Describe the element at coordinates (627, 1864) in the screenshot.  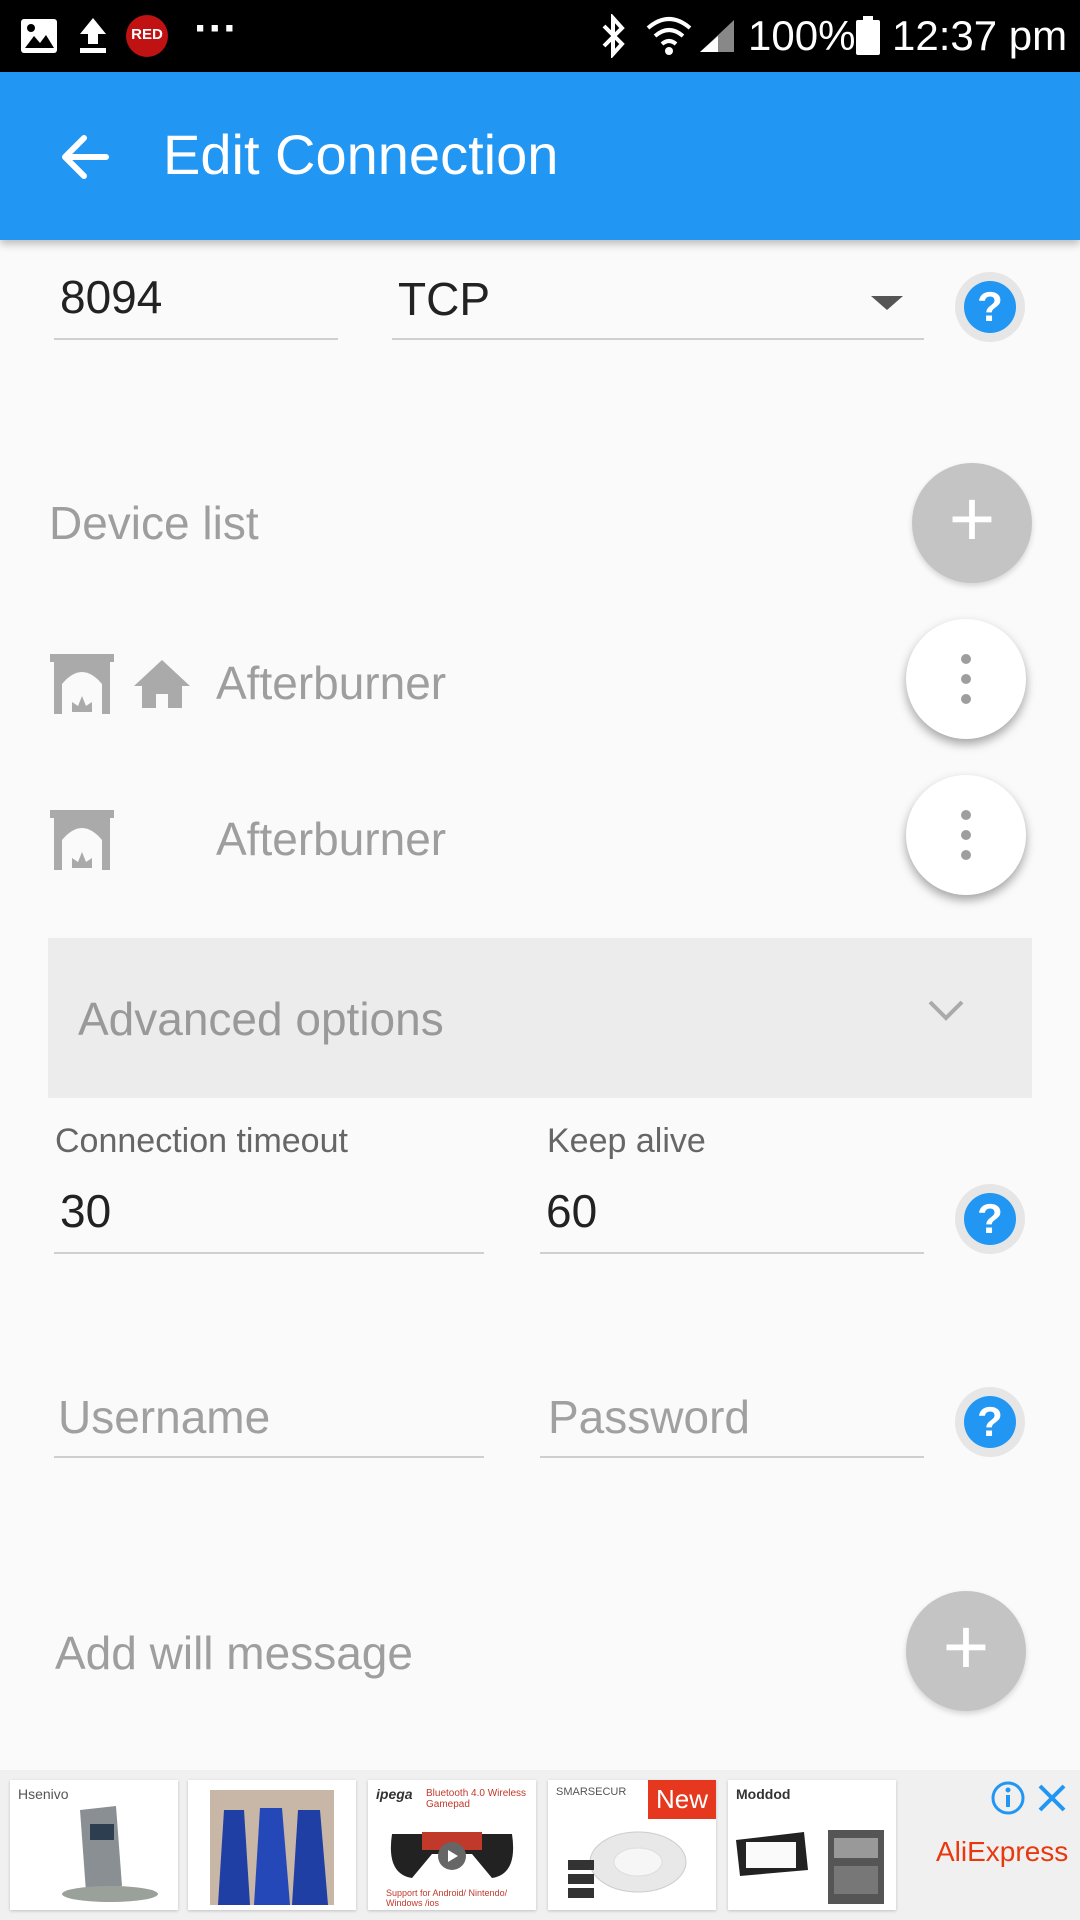
I see `smoke-detector-image` at that location.